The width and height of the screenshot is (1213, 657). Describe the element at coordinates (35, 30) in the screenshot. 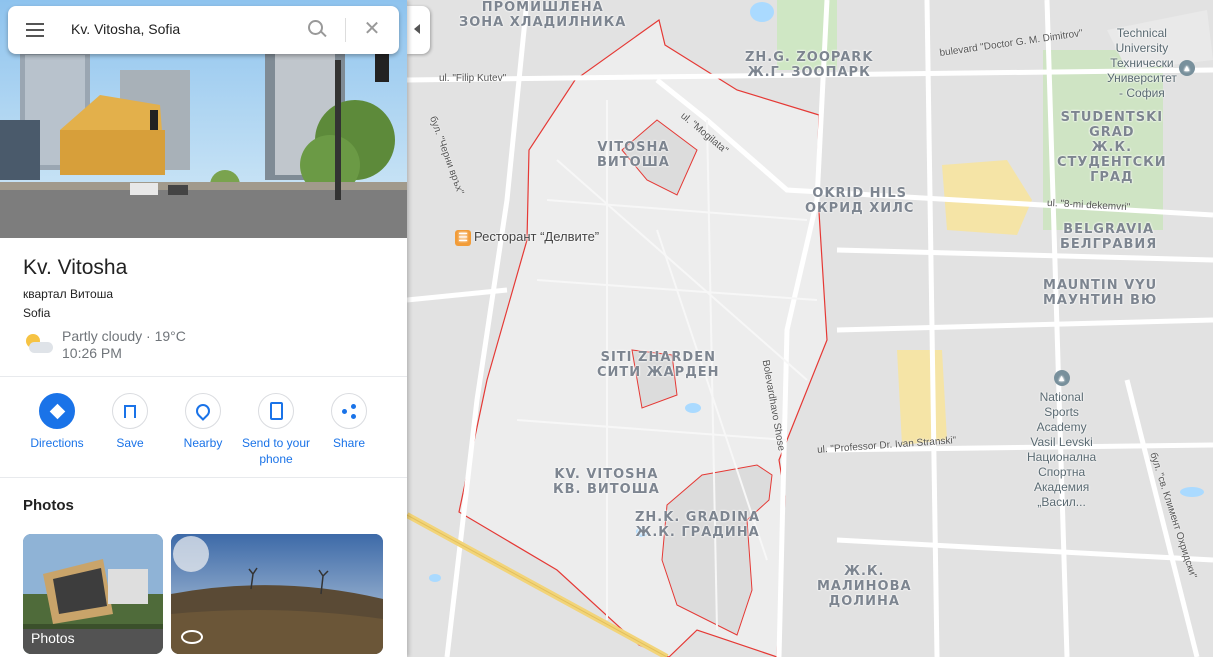

I see `menu-icon` at that location.